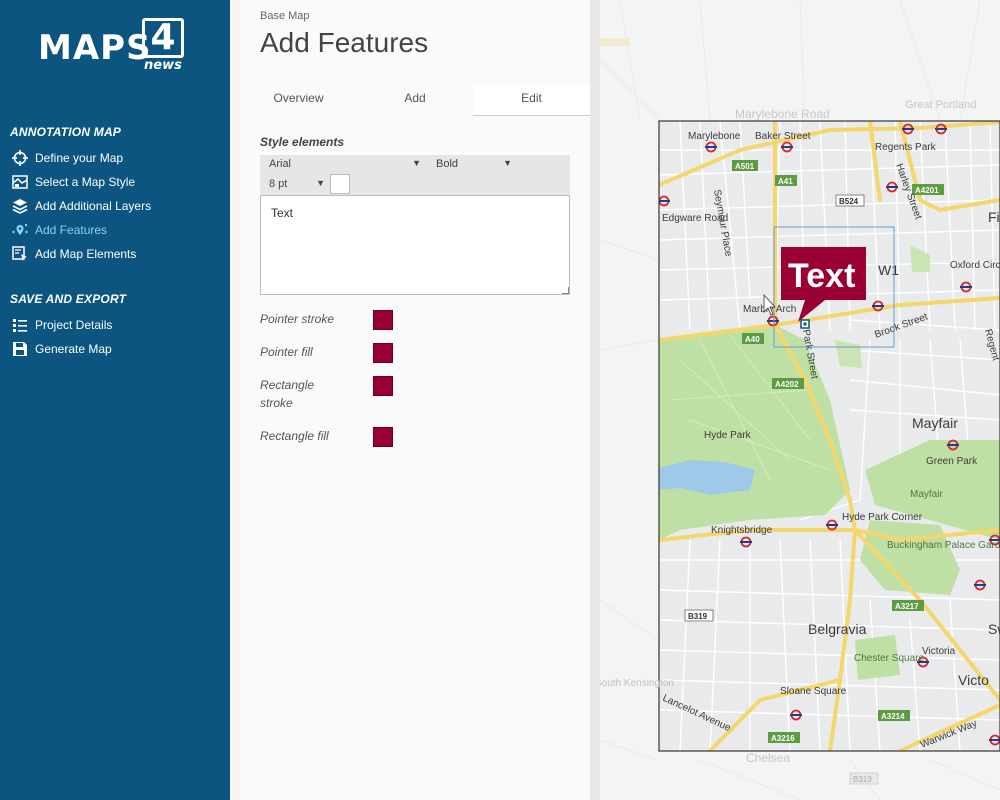  I want to click on road-badge: A40, so click(752, 339).